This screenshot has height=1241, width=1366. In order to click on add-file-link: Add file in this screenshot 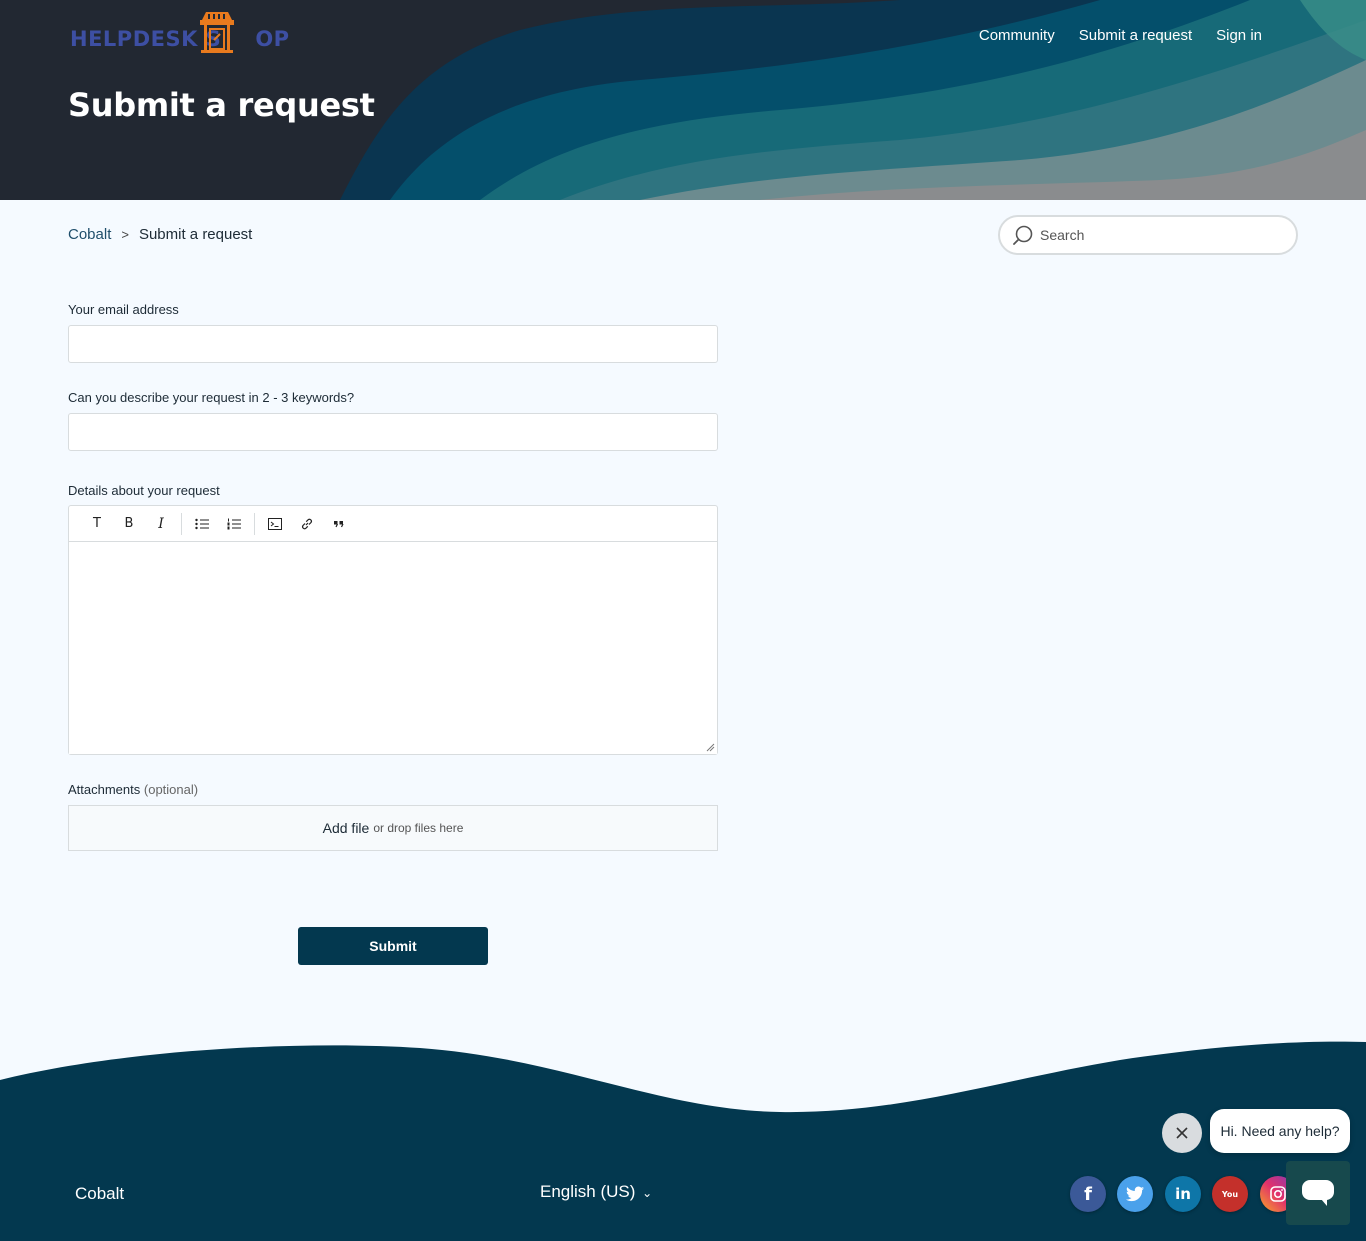, I will do `click(346, 828)`.